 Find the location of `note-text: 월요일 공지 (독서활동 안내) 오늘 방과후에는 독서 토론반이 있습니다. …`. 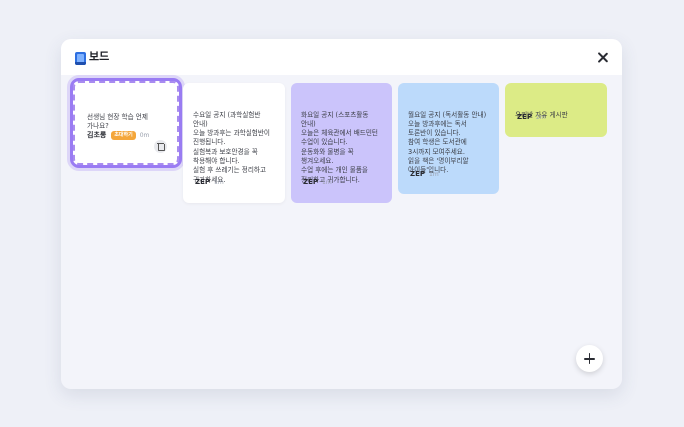

note-text: 월요일 공지 (독서활동 안내) 오늘 방과후에는 독서 토론반이 있습니다. … is located at coordinates (447, 142).